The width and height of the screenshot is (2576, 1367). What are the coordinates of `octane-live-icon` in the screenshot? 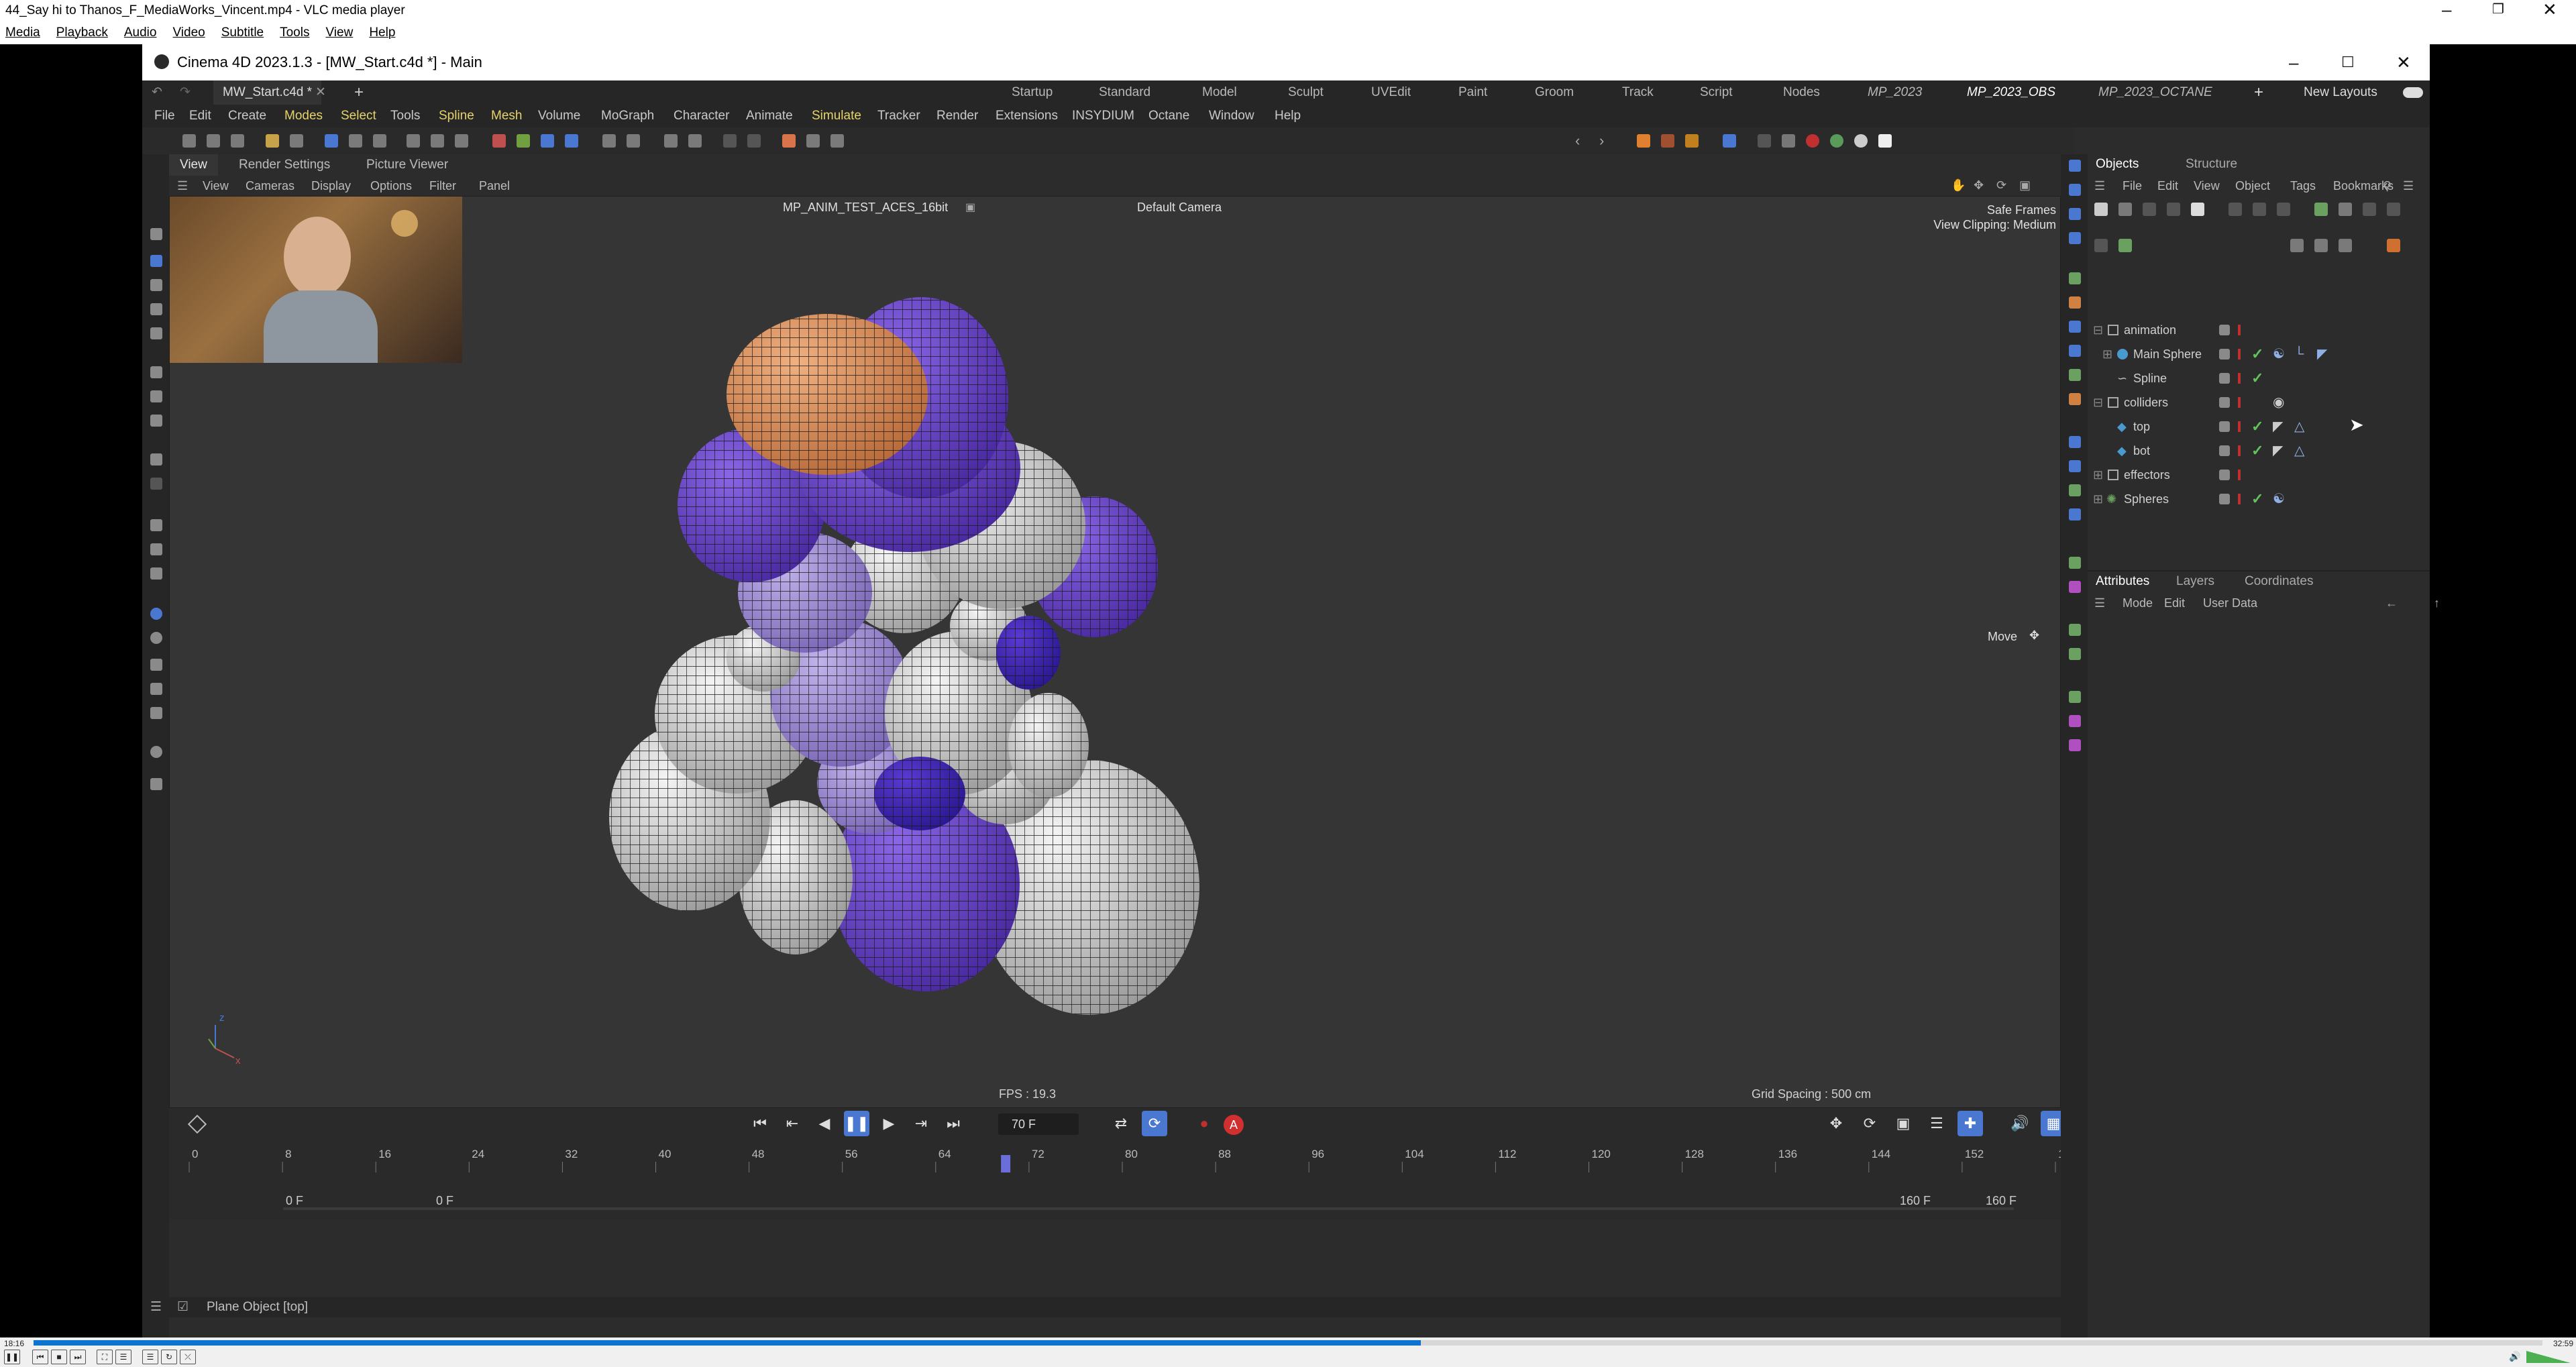 It's located at (1667, 141).